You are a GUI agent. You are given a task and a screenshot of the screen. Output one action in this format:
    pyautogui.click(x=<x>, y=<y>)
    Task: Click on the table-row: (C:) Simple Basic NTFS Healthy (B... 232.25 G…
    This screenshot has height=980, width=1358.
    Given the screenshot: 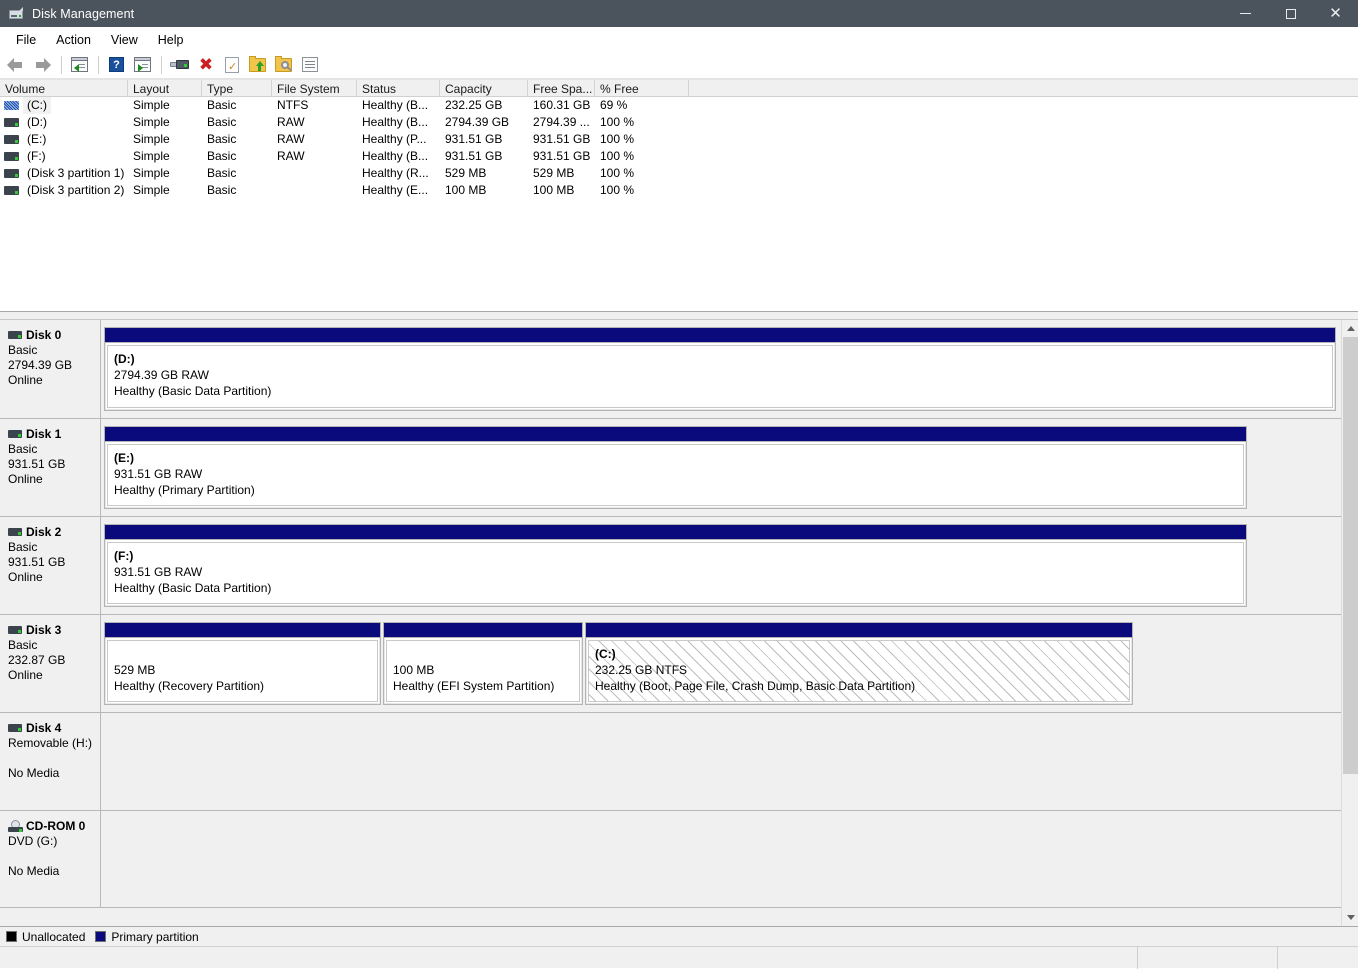 What is the action you would take?
    pyautogui.click(x=679, y=105)
    